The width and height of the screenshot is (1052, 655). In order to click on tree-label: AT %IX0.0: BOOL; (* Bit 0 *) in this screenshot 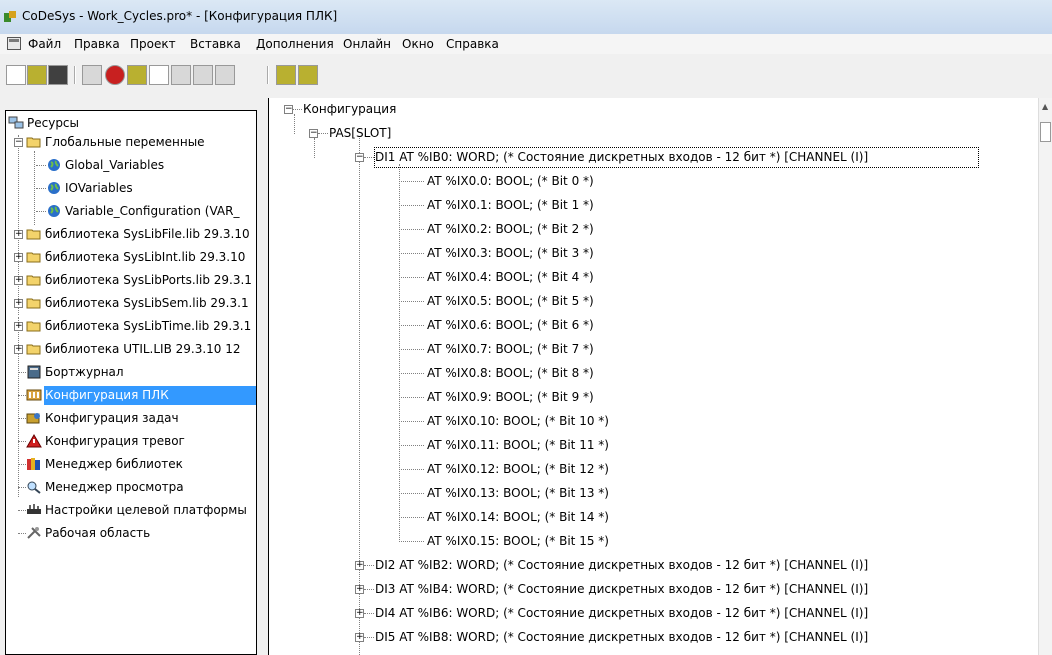, I will do `click(510, 181)`.